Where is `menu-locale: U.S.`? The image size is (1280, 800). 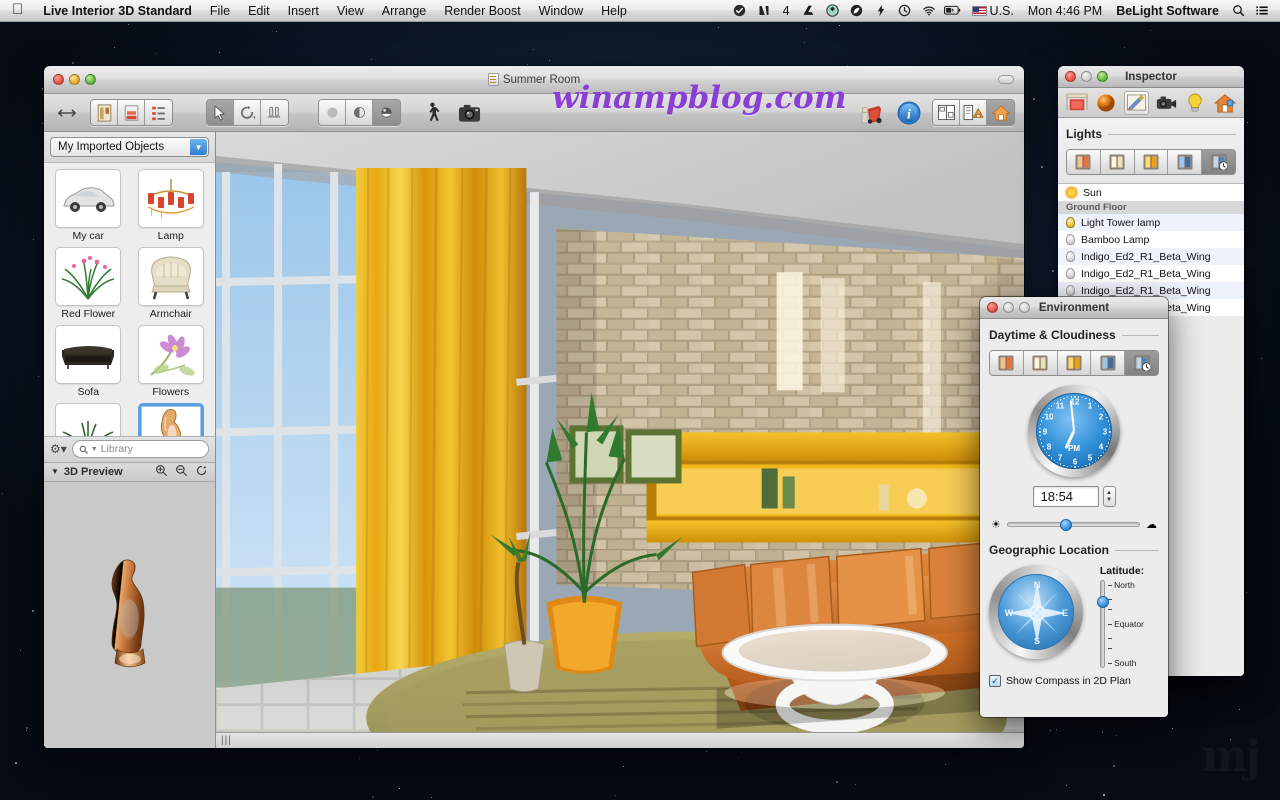
menu-locale: U.S. is located at coordinates (993, 11).